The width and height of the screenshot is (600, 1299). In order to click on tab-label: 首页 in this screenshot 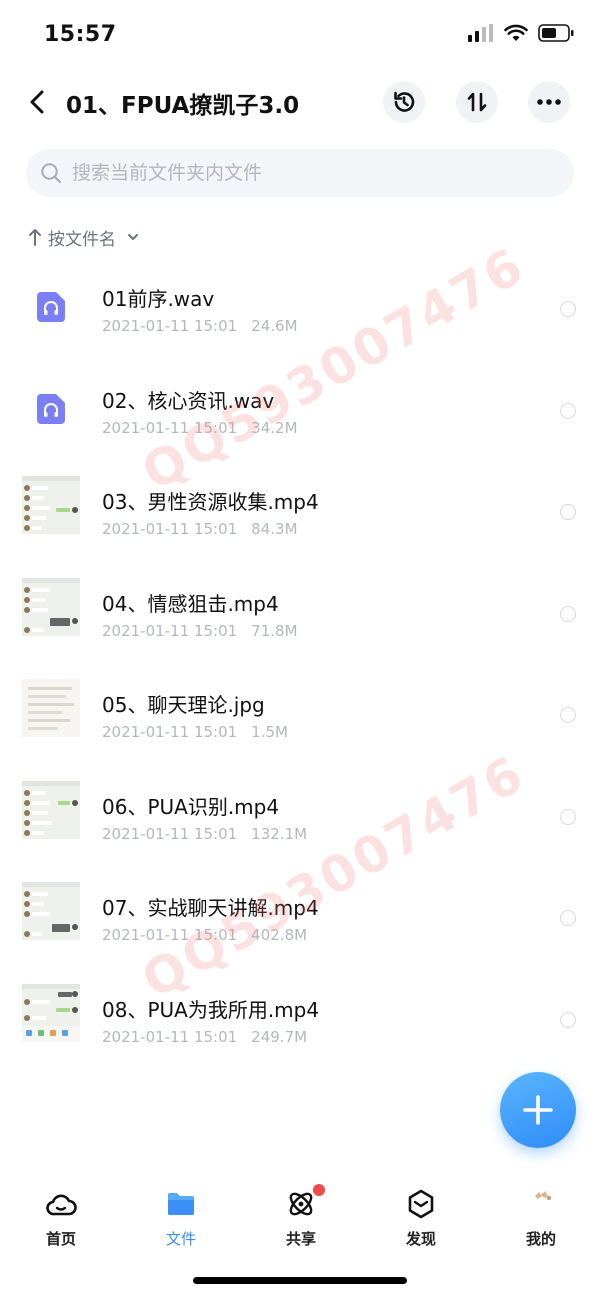, I will do `click(60, 1239)`.